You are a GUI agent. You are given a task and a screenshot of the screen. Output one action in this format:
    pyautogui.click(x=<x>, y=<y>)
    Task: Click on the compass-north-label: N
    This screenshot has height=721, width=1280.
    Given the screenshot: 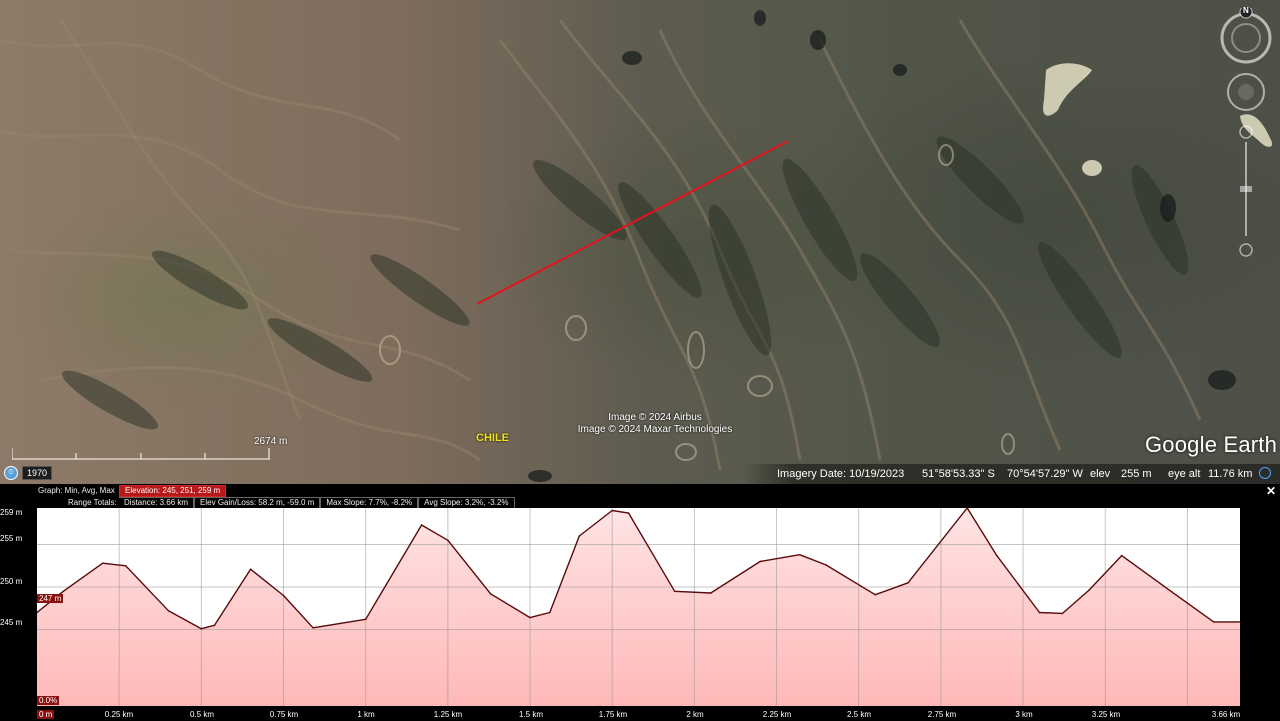 What is the action you would take?
    pyautogui.click(x=1246, y=10)
    